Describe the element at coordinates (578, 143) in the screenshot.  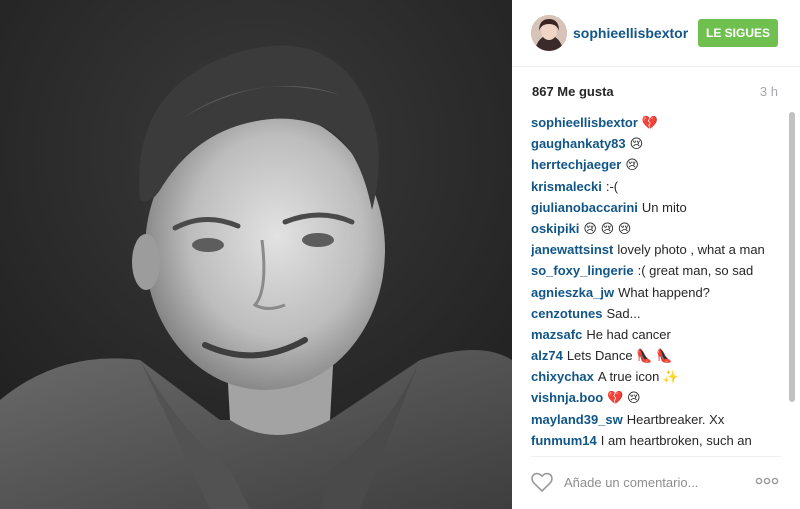
I see `comment-username: gaughankaty83` at that location.